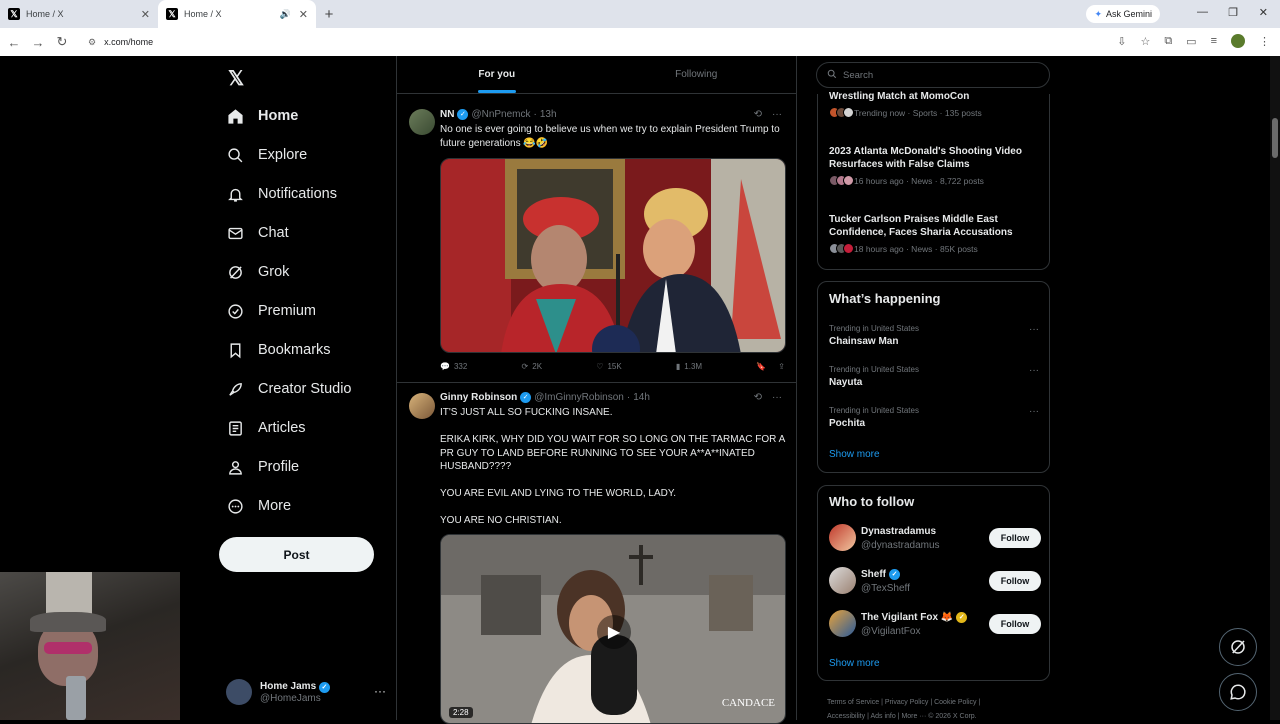 This screenshot has height=724, width=1280. I want to click on extensions-icon: ⧉, so click(1168, 41).